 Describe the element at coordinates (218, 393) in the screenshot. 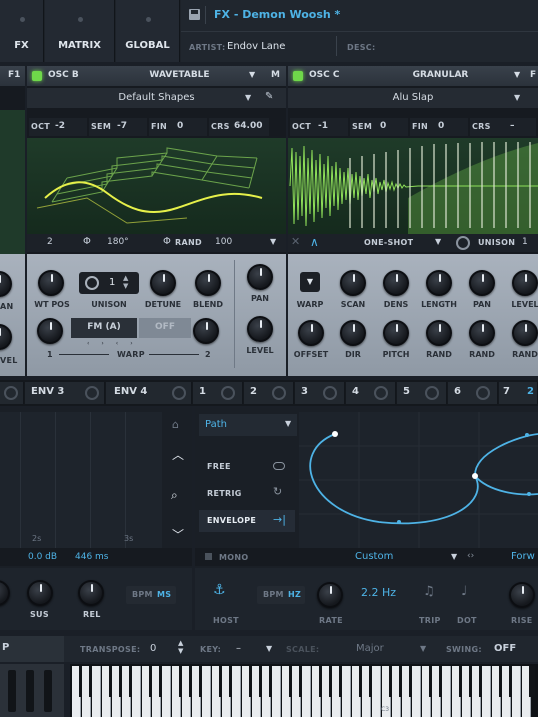

I see `mod-tab-lfo1: 1` at that location.